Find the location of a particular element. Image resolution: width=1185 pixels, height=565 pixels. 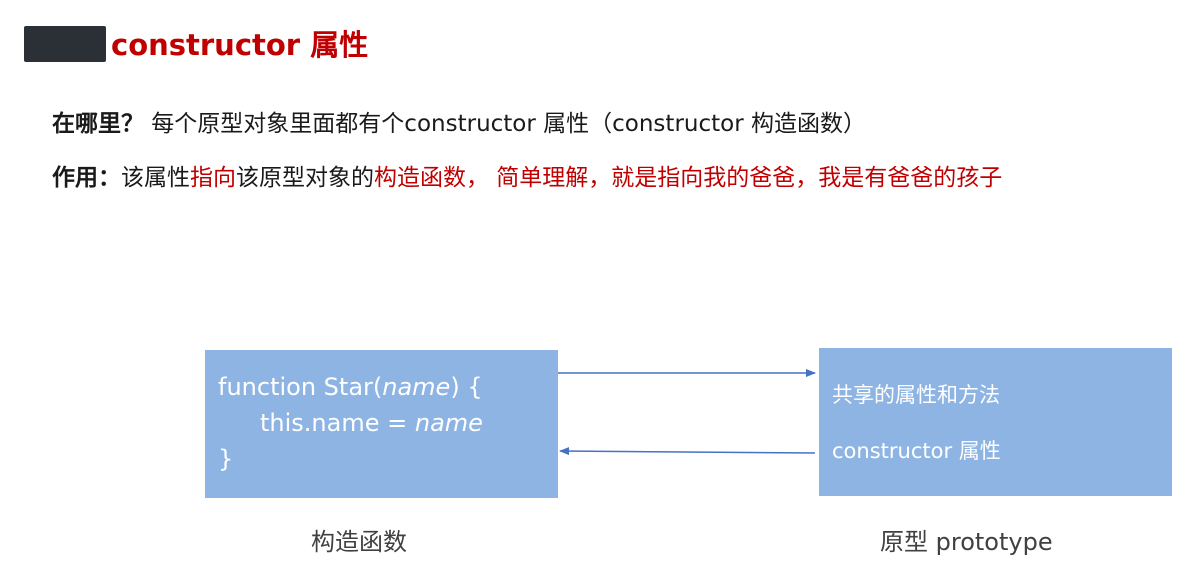

arrows is located at coordinates (687, 412).